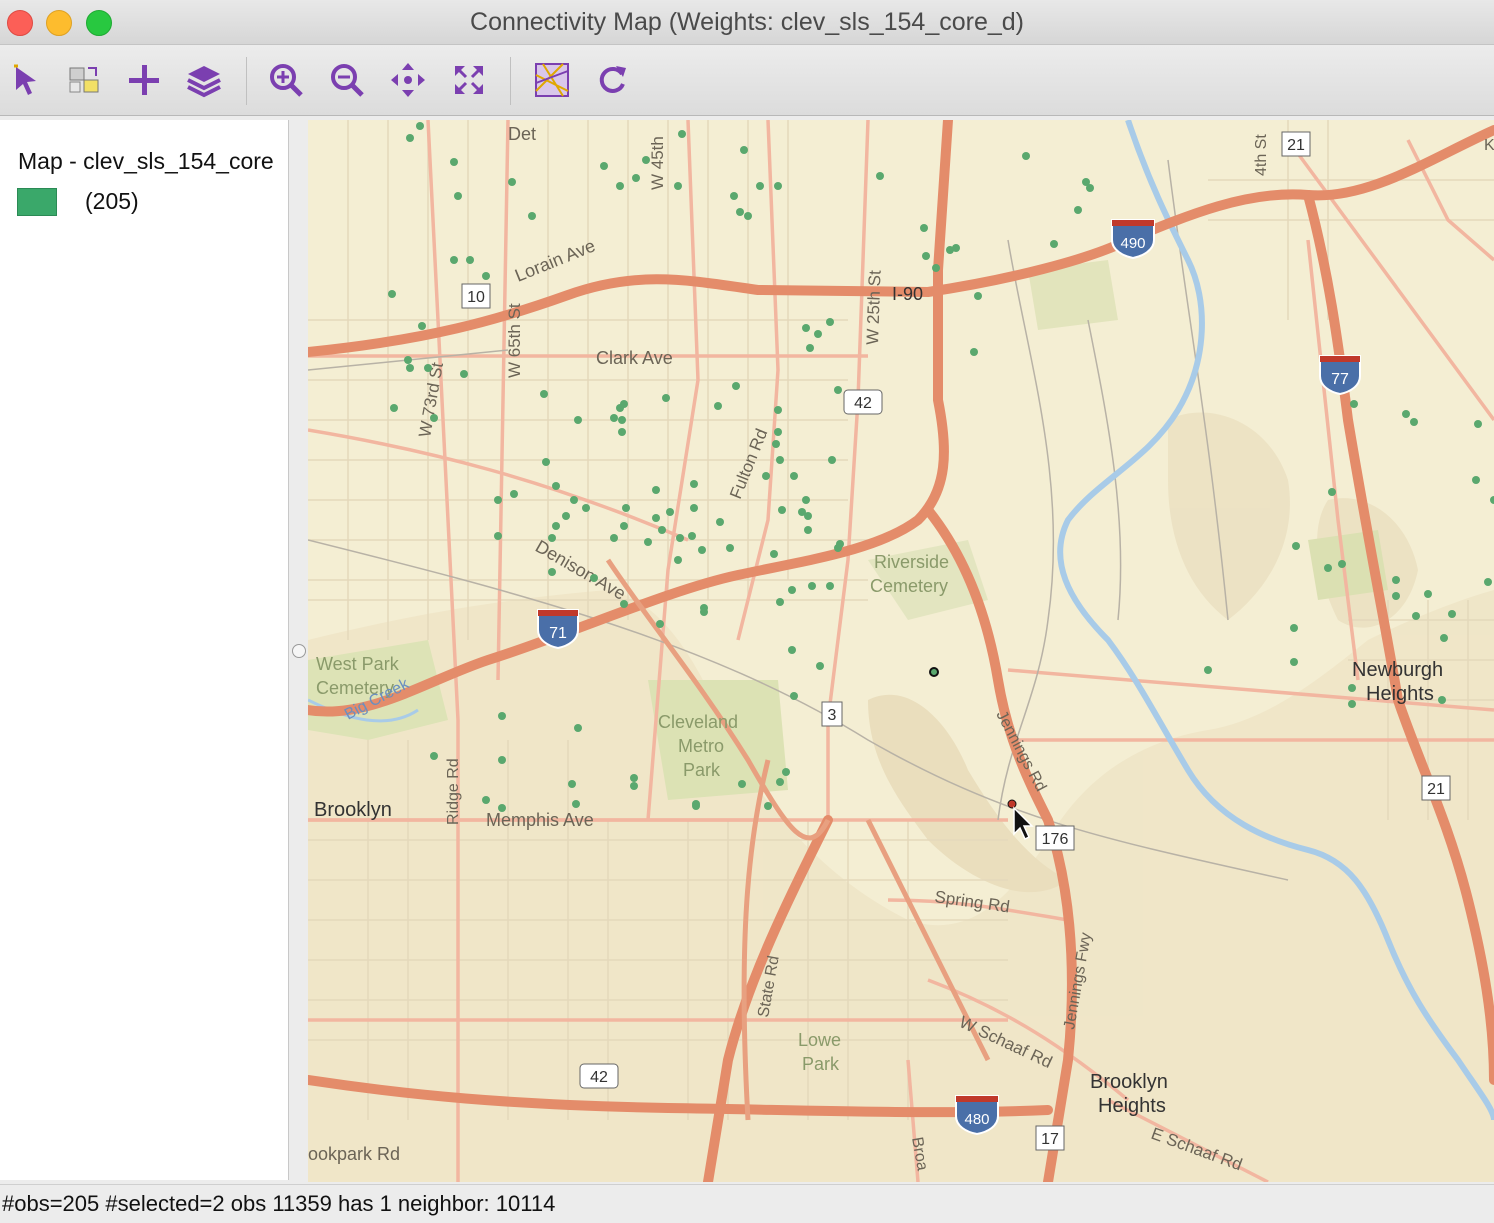 The width and height of the screenshot is (1494, 1223). What do you see at coordinates (204, 80) in the screenshot?
I see `layers-icon` at bounding box center [204, 80].